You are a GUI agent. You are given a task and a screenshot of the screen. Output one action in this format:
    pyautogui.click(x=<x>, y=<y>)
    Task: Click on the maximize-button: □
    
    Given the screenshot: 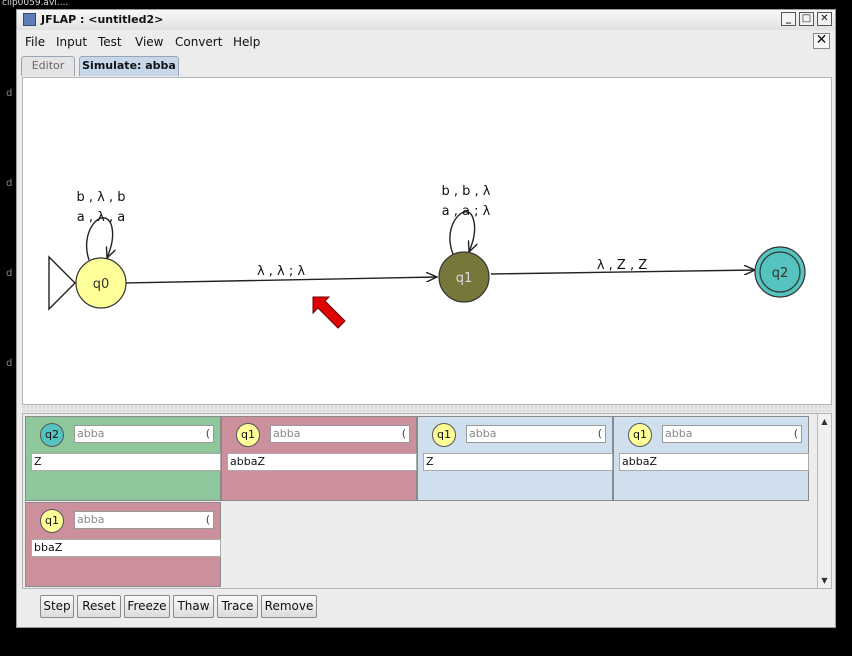 What is the action you would take?
    pyautogui.click(x=806, y=19)
    